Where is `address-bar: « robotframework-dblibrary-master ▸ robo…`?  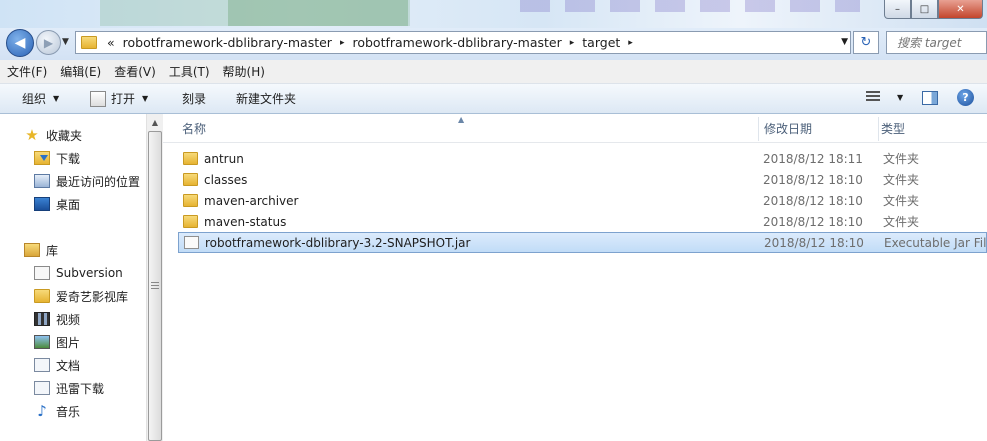 address-bar: « robotframework-dblibrary-master ▸ robo… is located at coordinates (463, 42).